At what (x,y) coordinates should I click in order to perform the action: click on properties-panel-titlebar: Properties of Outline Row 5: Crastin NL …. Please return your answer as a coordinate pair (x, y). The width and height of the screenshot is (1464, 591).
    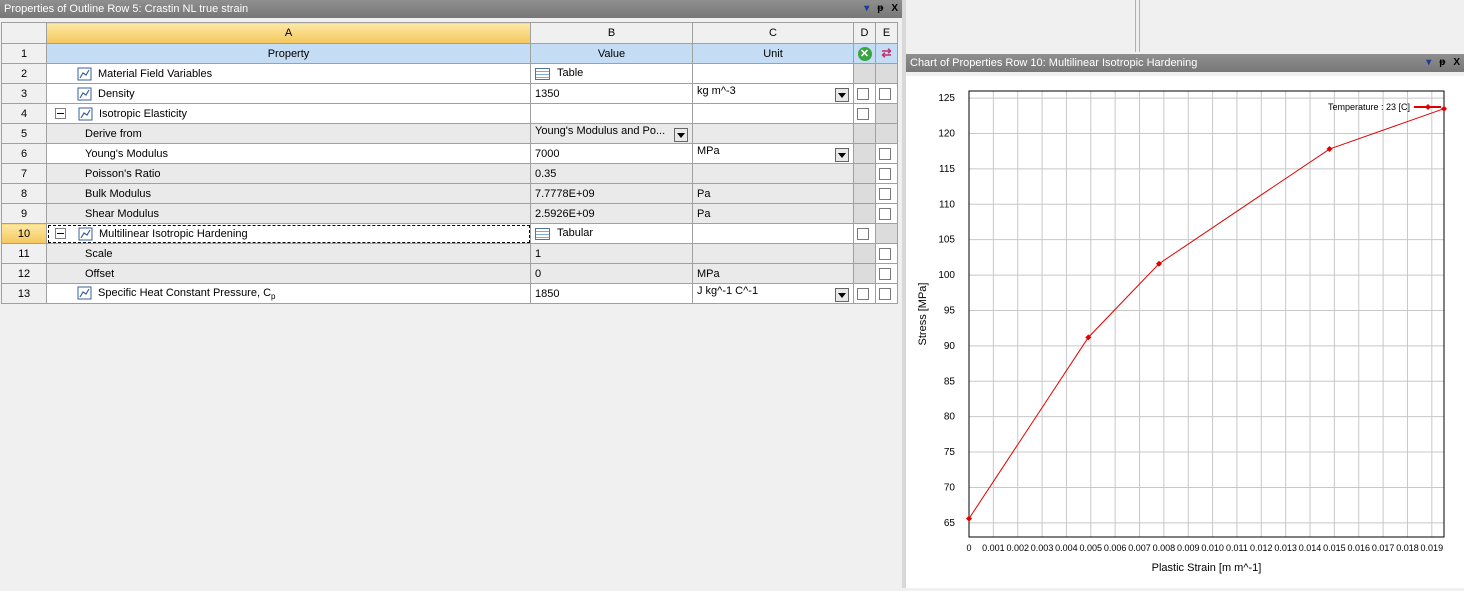
    Looking at the image, I should click on (451, 9).